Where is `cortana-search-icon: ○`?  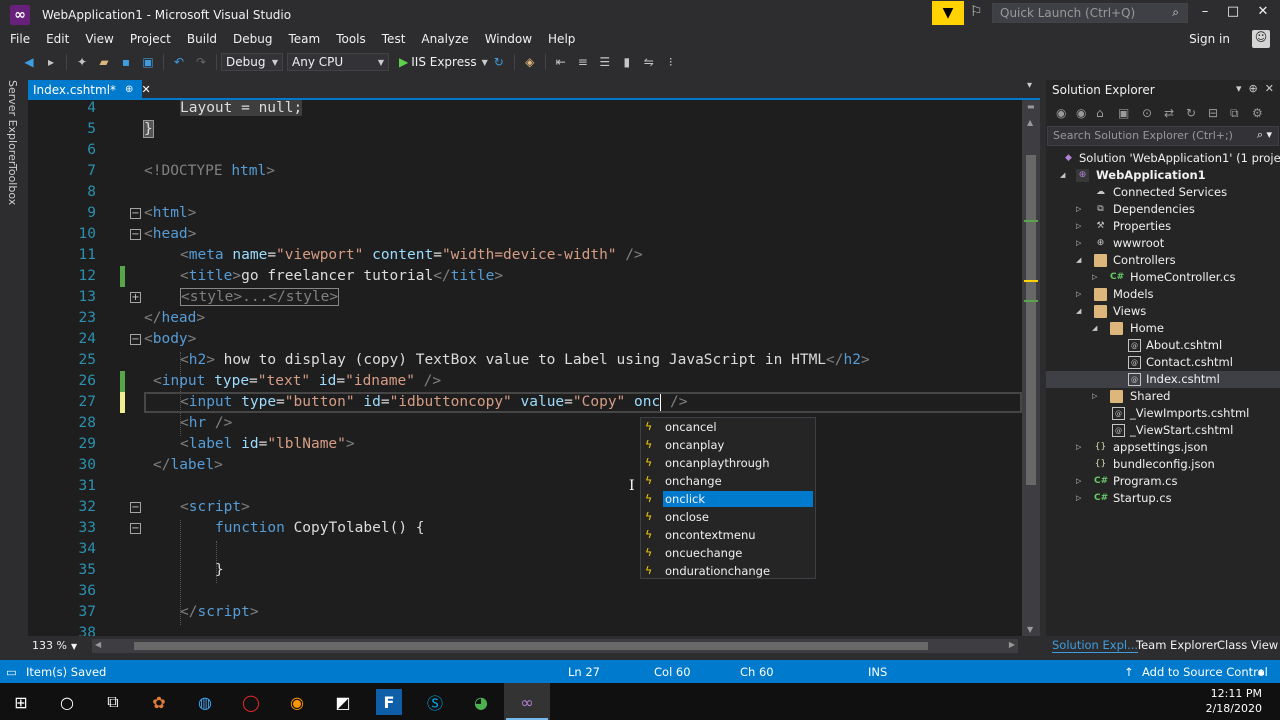 cortana-search-icon: ○ is located at coordinates (67, 702).